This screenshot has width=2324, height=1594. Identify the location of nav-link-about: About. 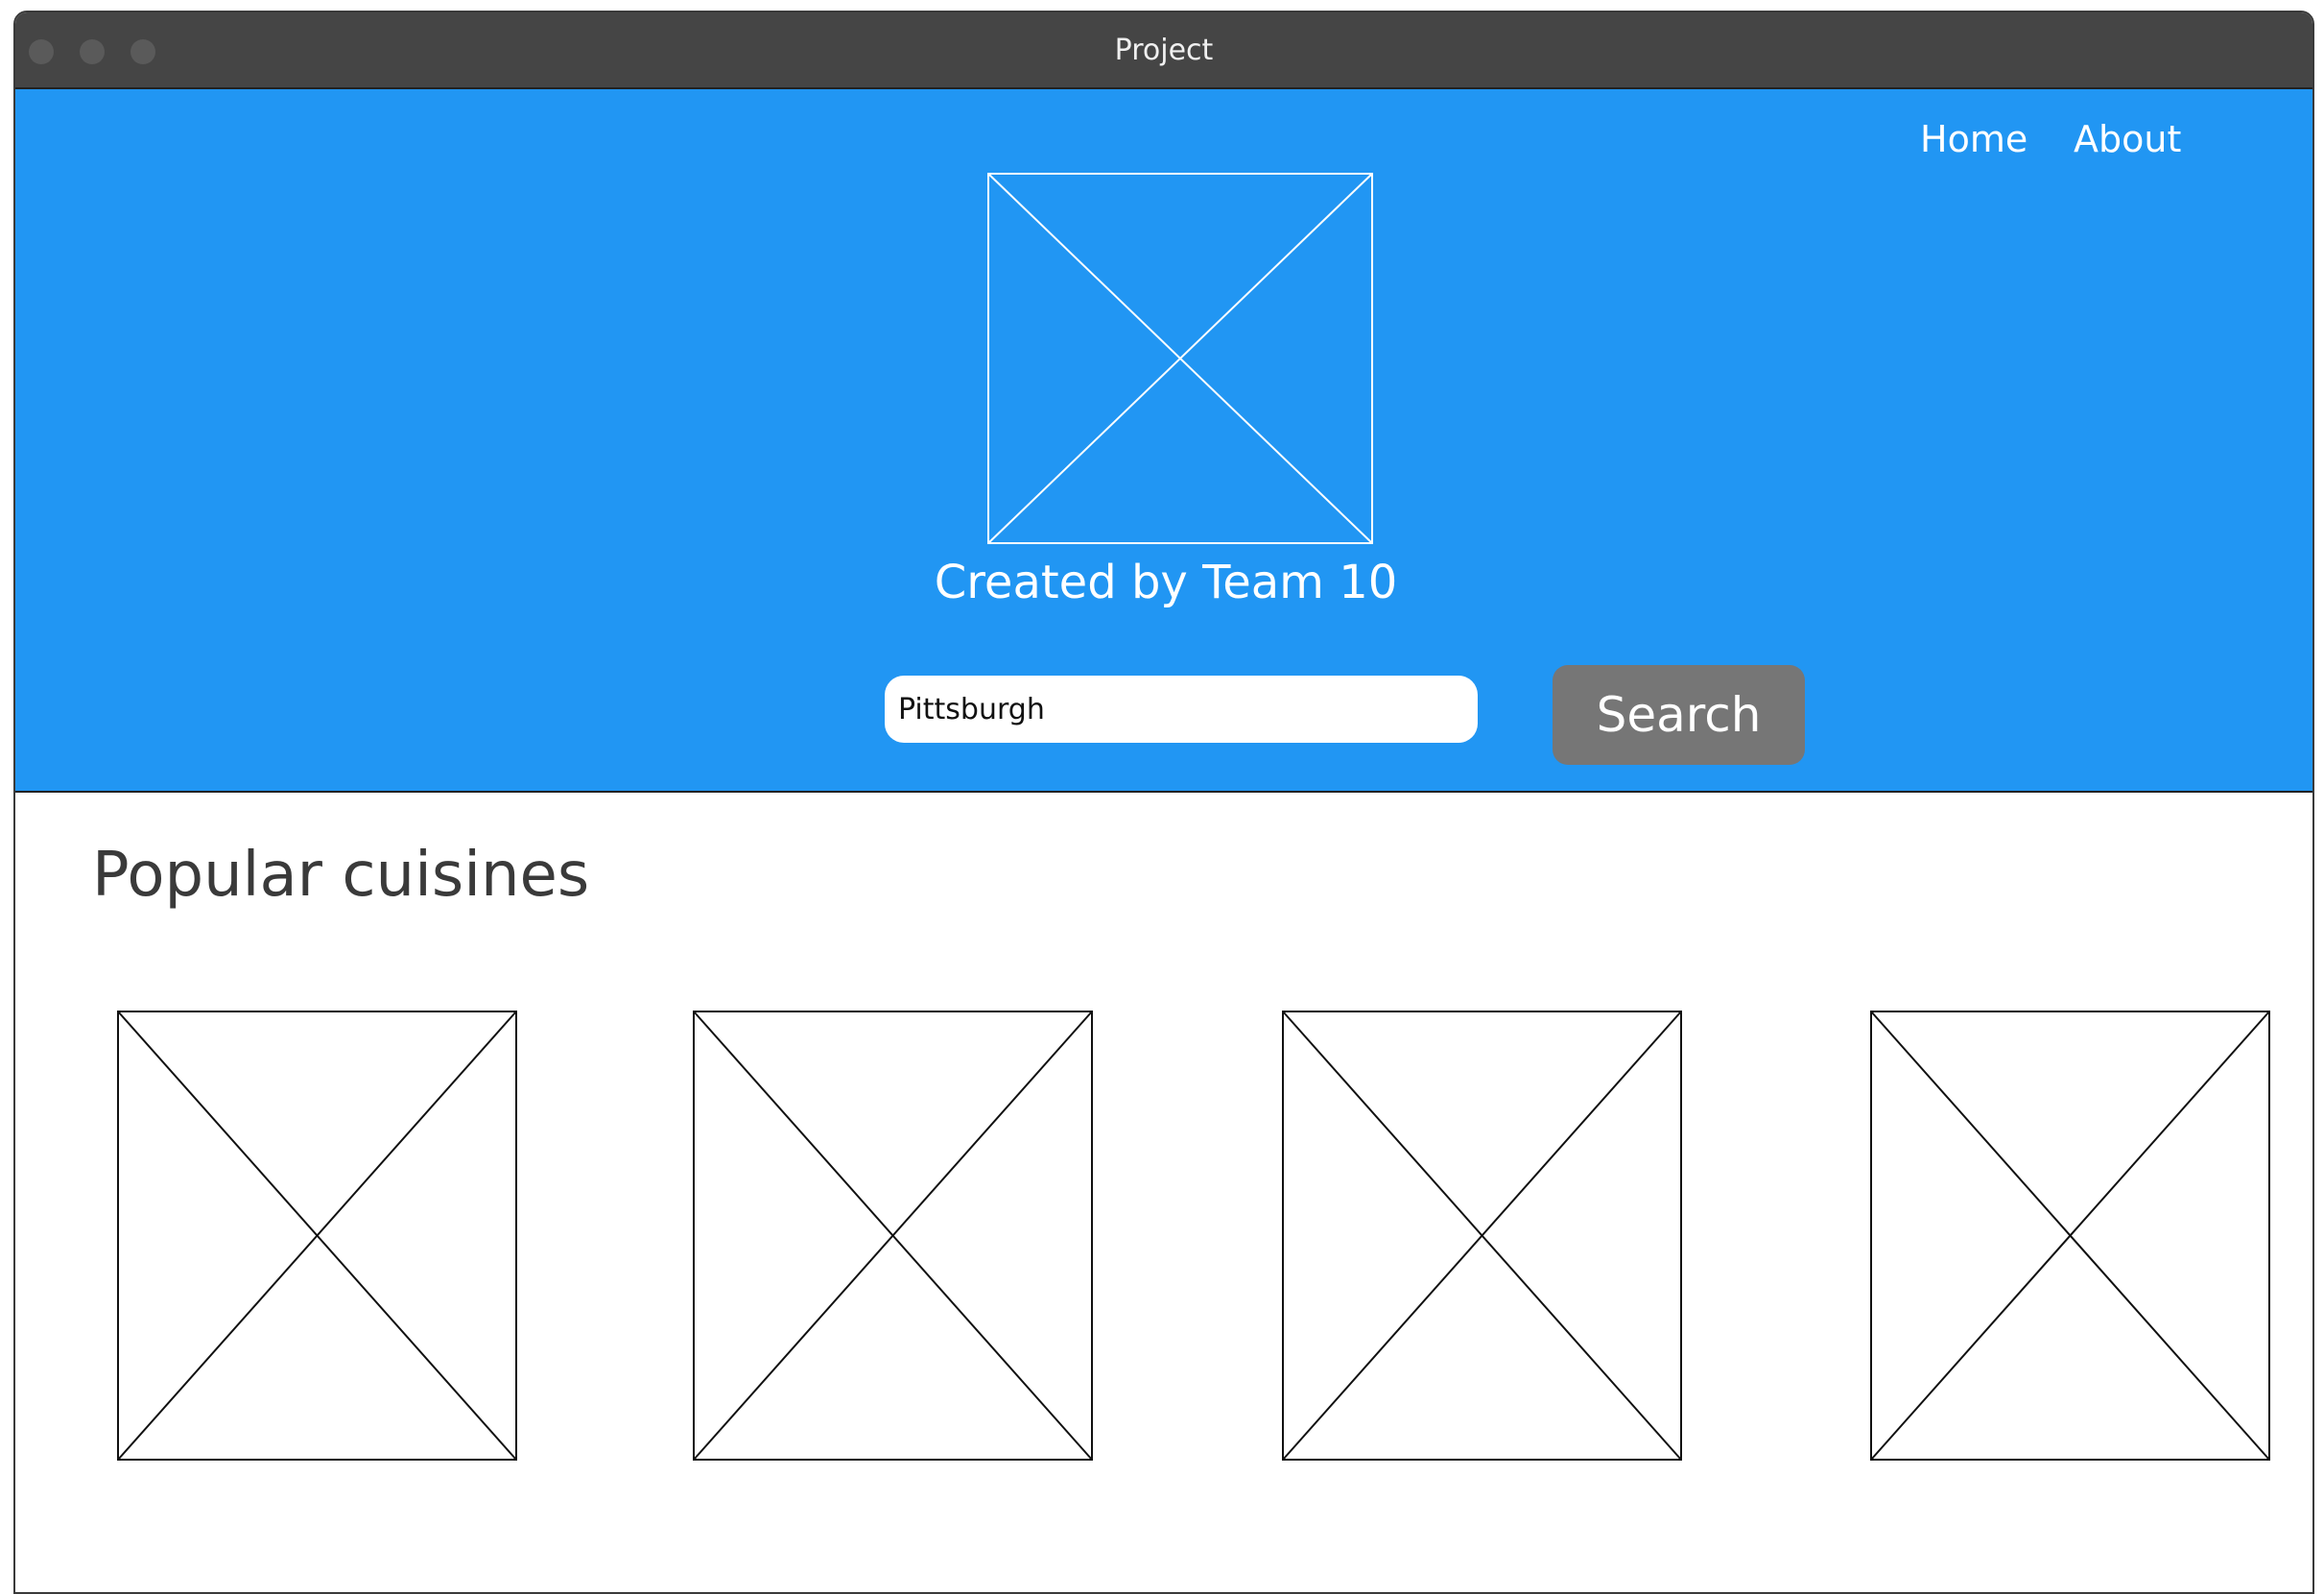
(2127, 139).